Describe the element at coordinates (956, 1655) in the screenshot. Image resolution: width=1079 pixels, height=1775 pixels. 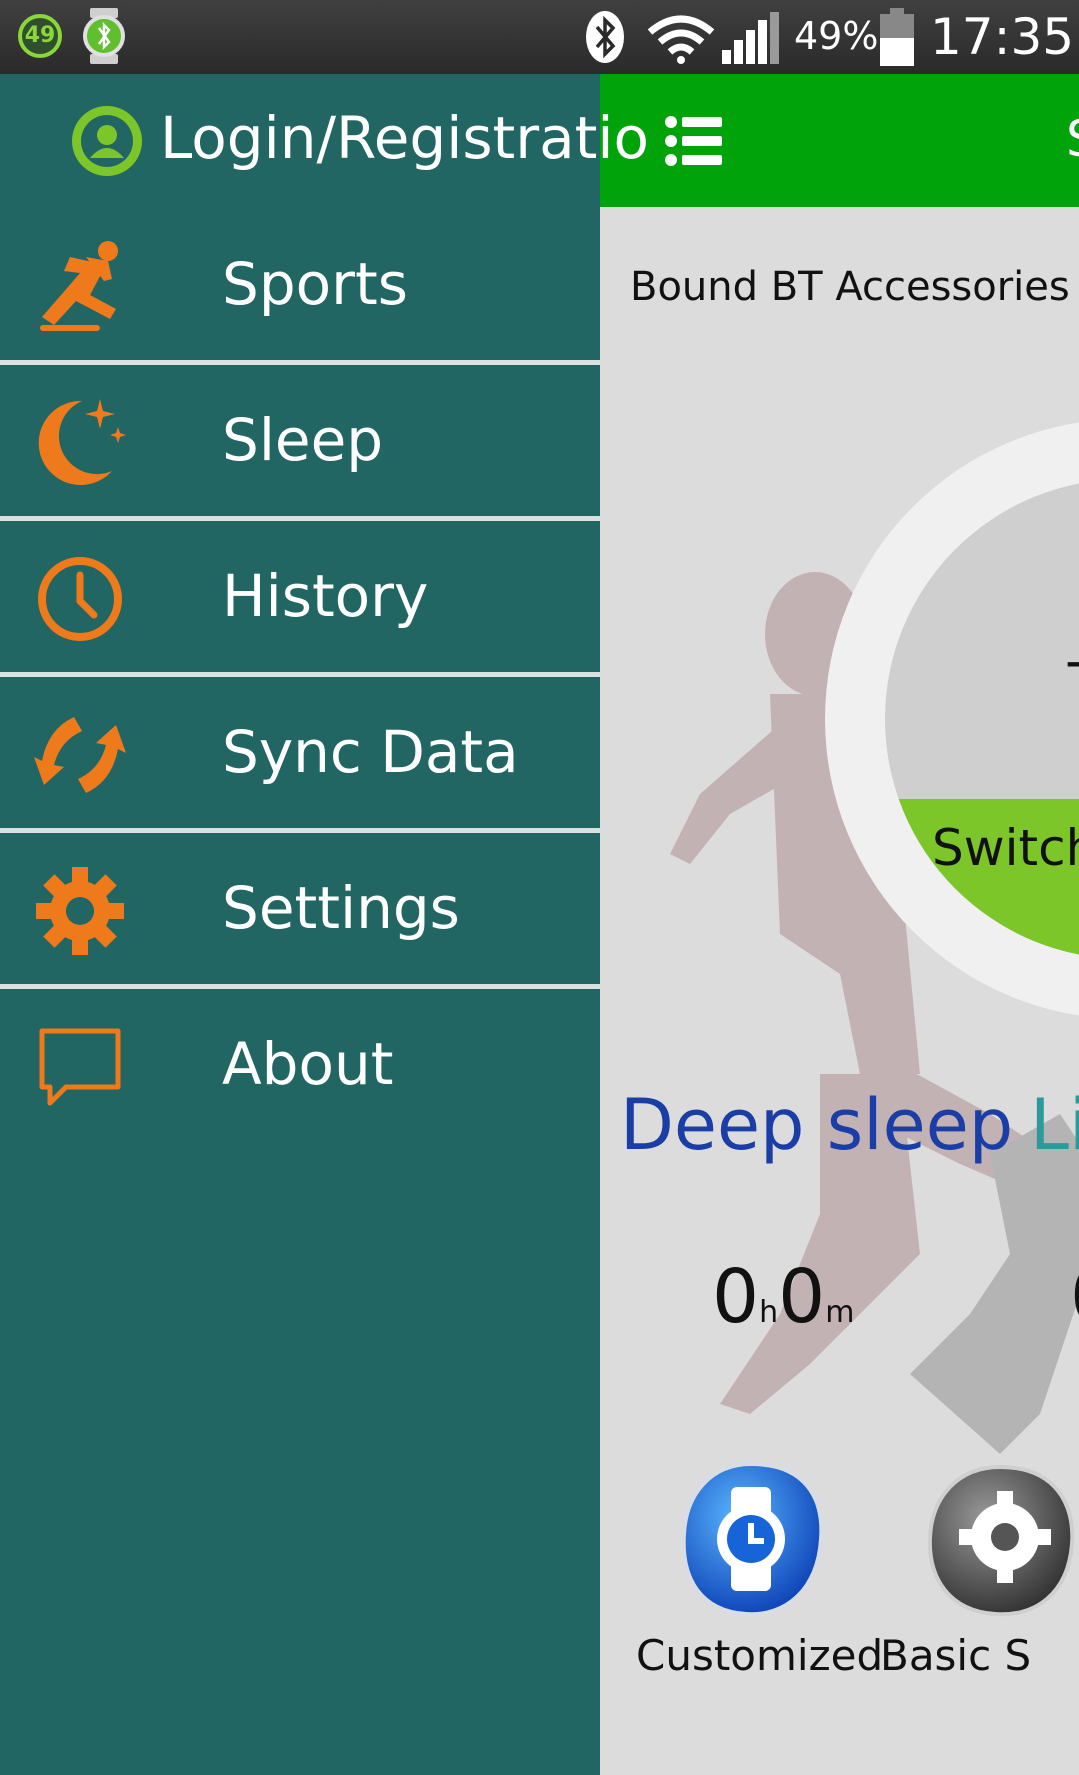
I see `basic-settings-label: Basic S` at that location.